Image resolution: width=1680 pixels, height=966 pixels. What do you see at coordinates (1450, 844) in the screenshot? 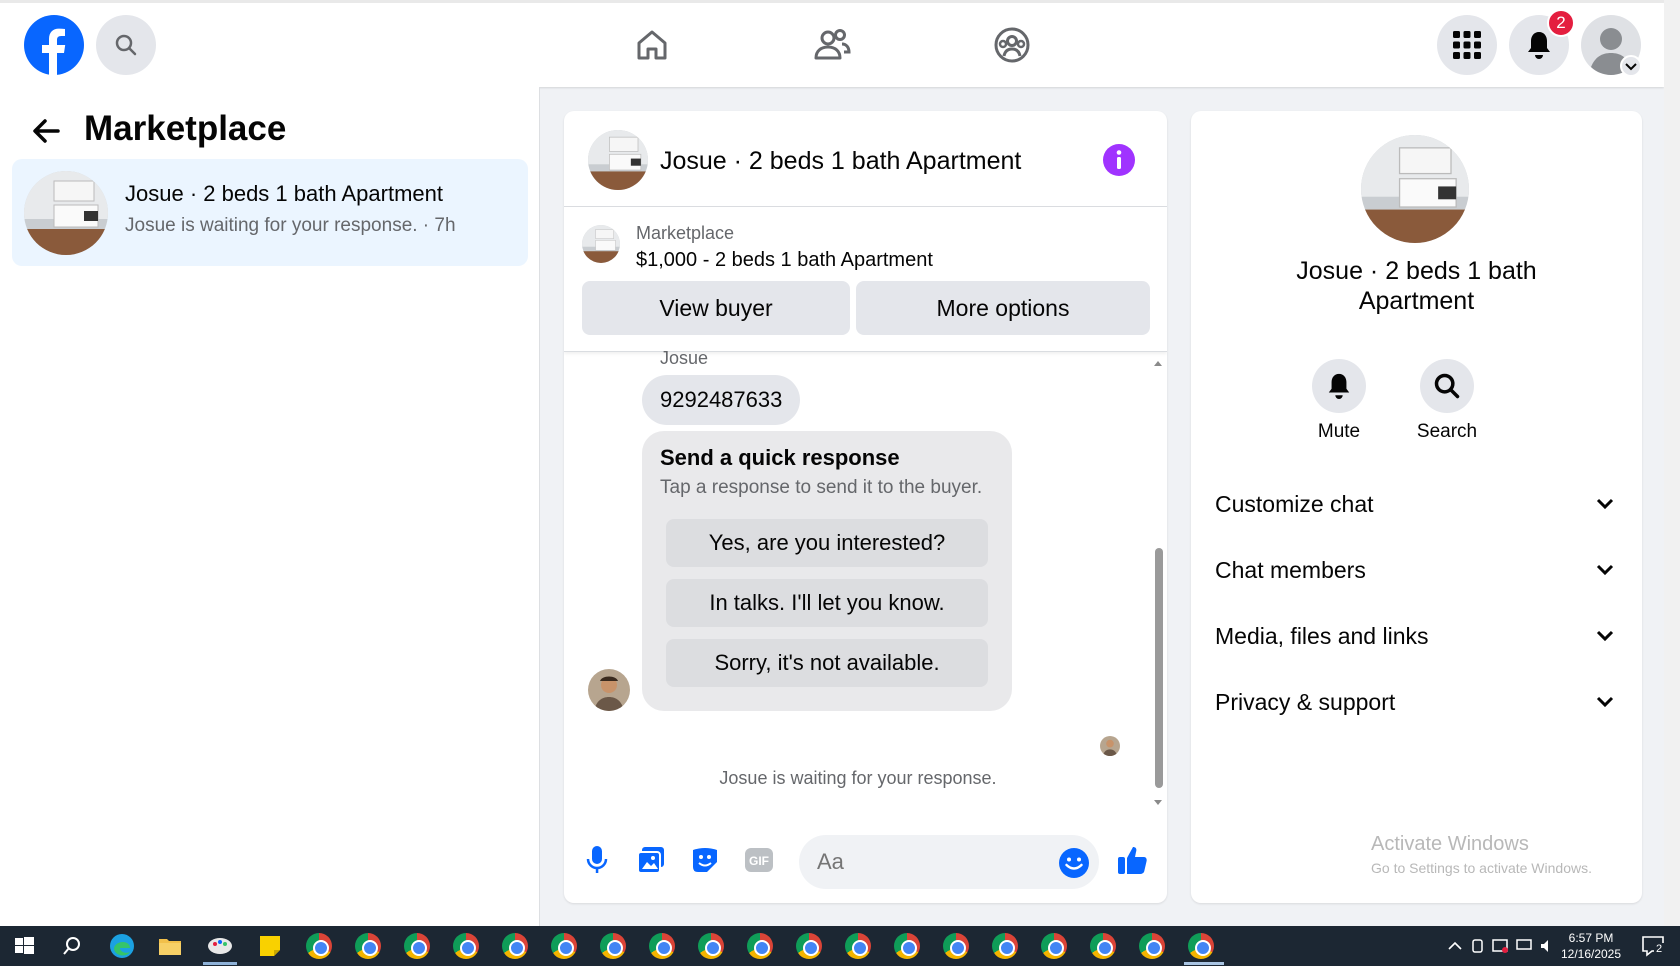
I see `watermark-title: Activate Windows` at bounding box center [1450, 844].